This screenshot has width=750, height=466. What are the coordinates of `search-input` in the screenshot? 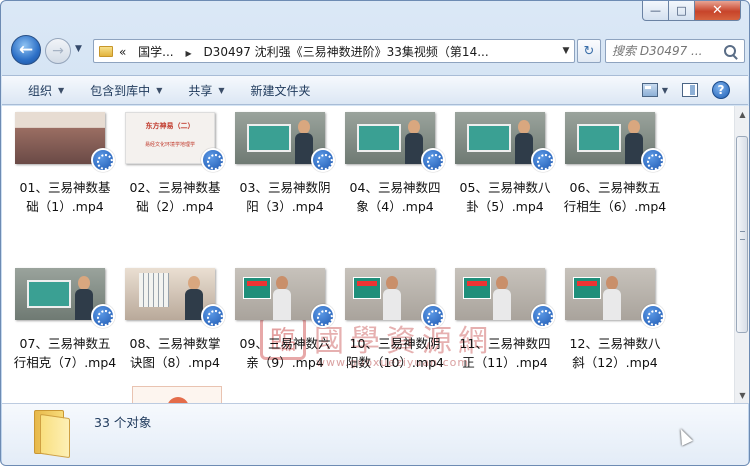 It's located at (665, 51).